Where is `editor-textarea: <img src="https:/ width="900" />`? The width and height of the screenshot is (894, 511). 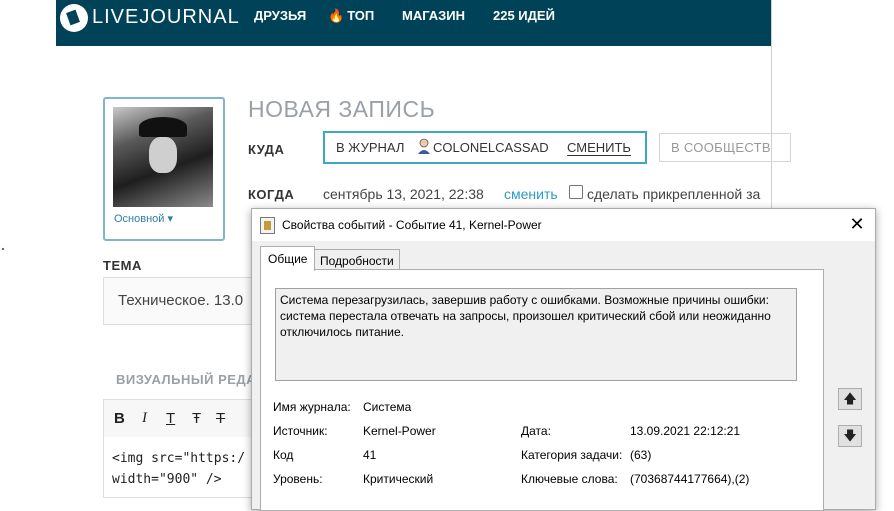 editor-textarea: <img src="https:/ width="900" /> is located at coordinates (189, 467).